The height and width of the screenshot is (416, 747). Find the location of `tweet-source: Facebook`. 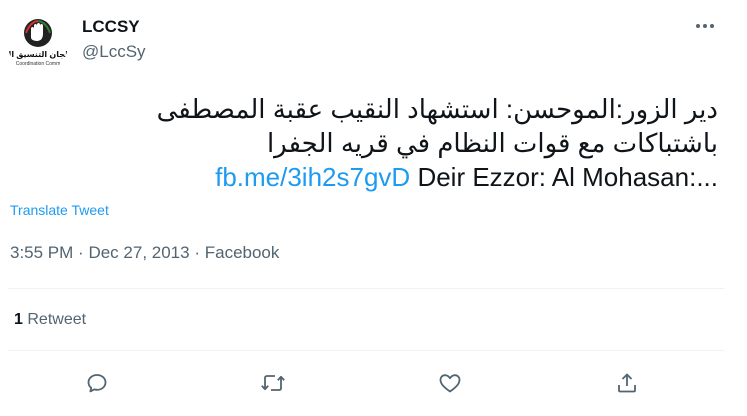

tweet-source: Facebook is located at coordinates (242, 252).